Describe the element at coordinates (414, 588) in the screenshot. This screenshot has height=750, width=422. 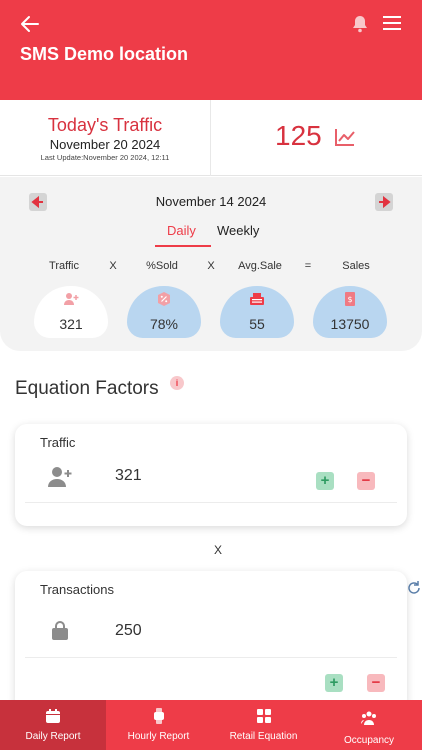
I see `refresh-icon` at that location.